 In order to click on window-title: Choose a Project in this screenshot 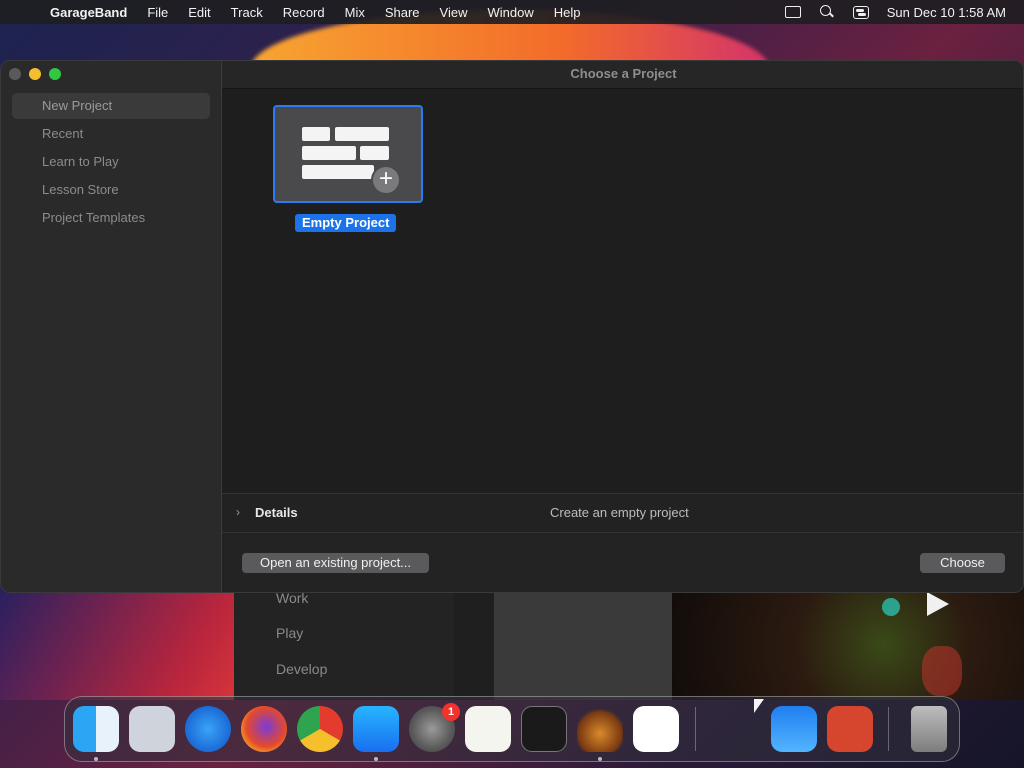, I will do `click(622, 75)`.